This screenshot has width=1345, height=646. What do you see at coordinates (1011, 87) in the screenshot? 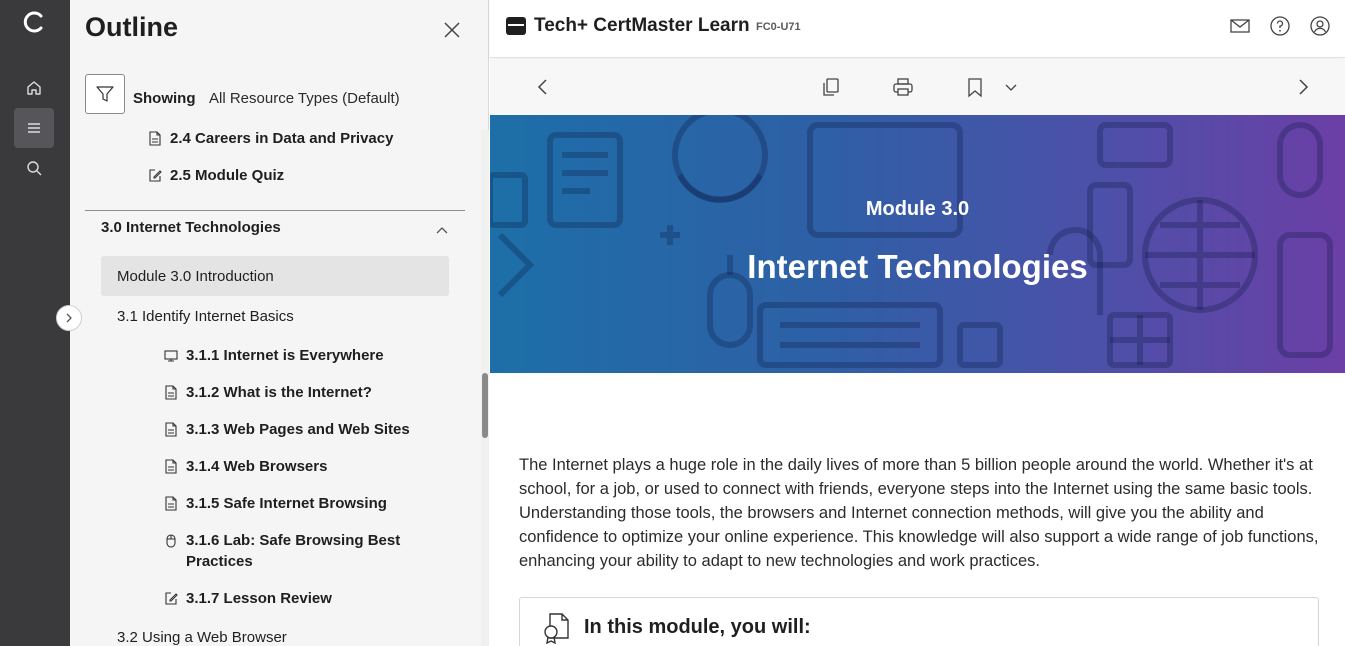
I see `chevron-down-icon` at bounding box center [1011, 87].